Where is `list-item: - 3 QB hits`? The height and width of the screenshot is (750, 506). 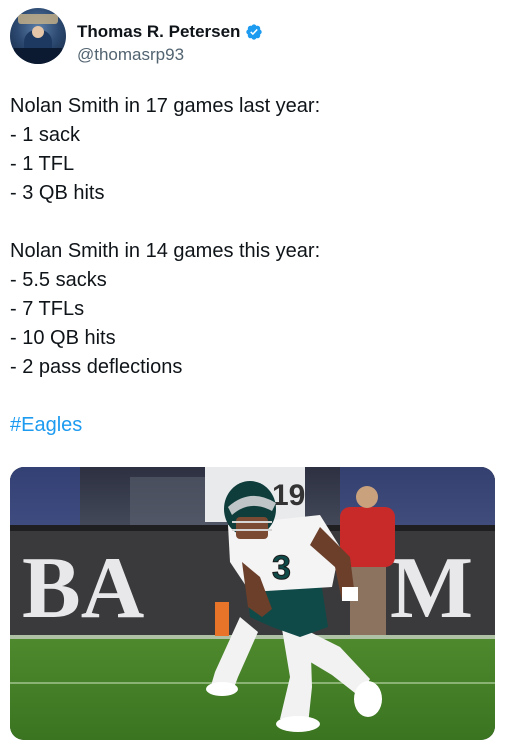
list-item: - 3 QB hits is located at coordinates (57, 193).